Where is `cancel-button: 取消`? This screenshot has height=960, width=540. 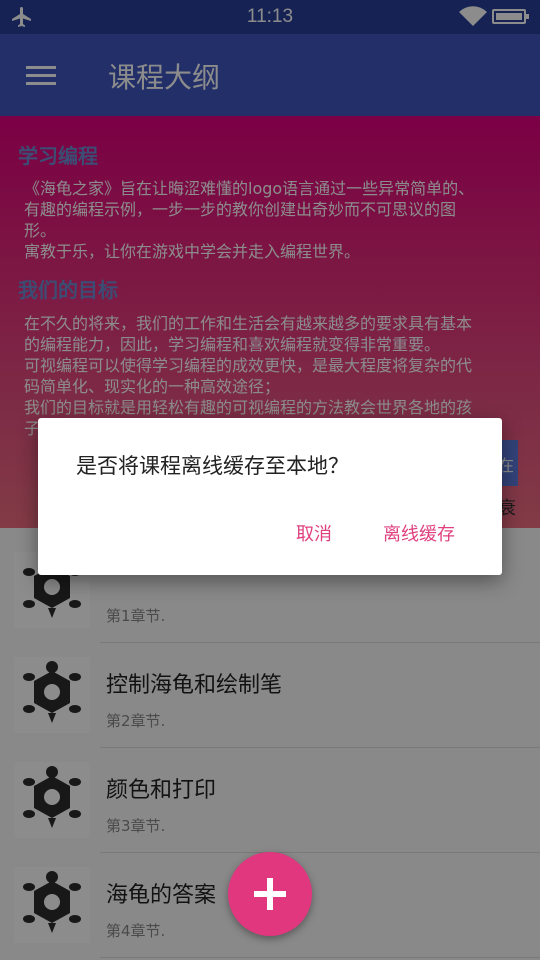
cancel-button: 取消 is located at coordinates (314, 533).